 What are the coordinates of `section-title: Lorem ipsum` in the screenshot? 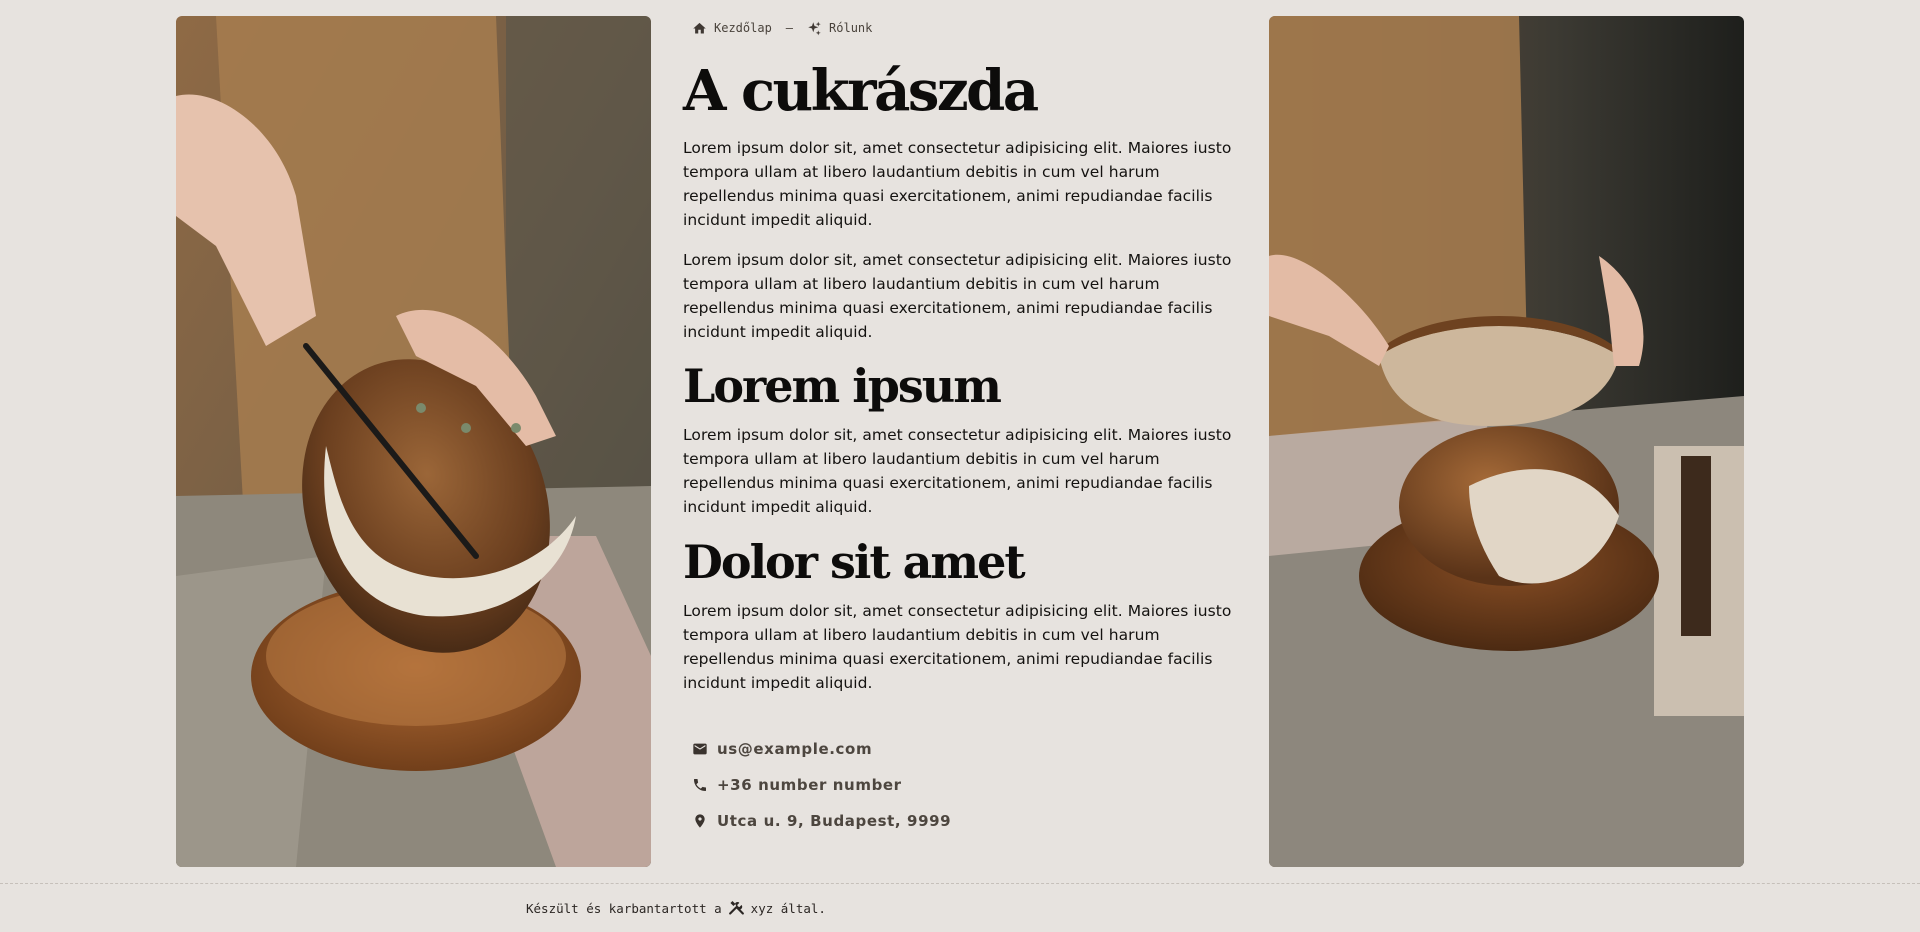 It's located at (842, 386).